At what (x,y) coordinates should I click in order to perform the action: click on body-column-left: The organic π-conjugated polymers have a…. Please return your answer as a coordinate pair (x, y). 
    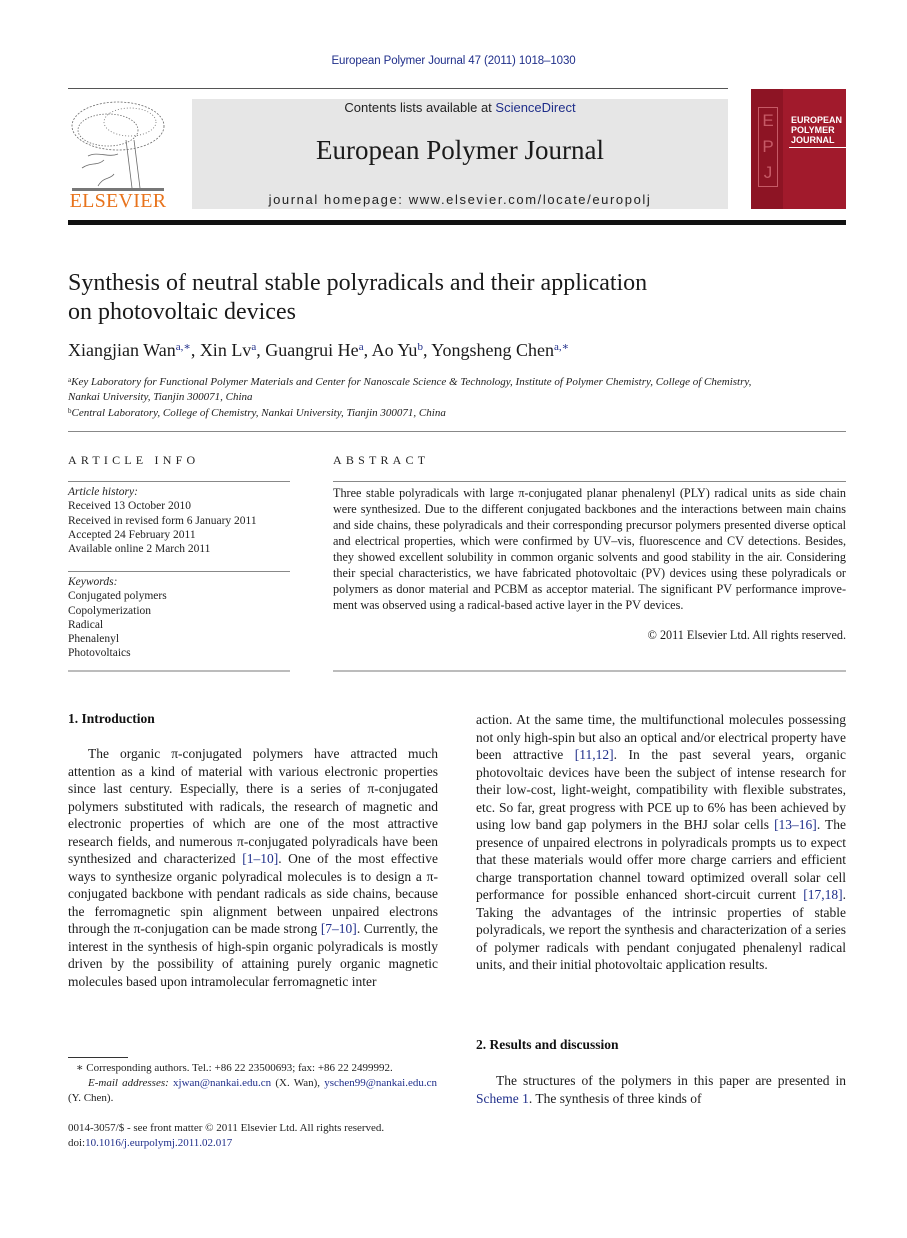
    Looking at the image, I should click on (253, 867).